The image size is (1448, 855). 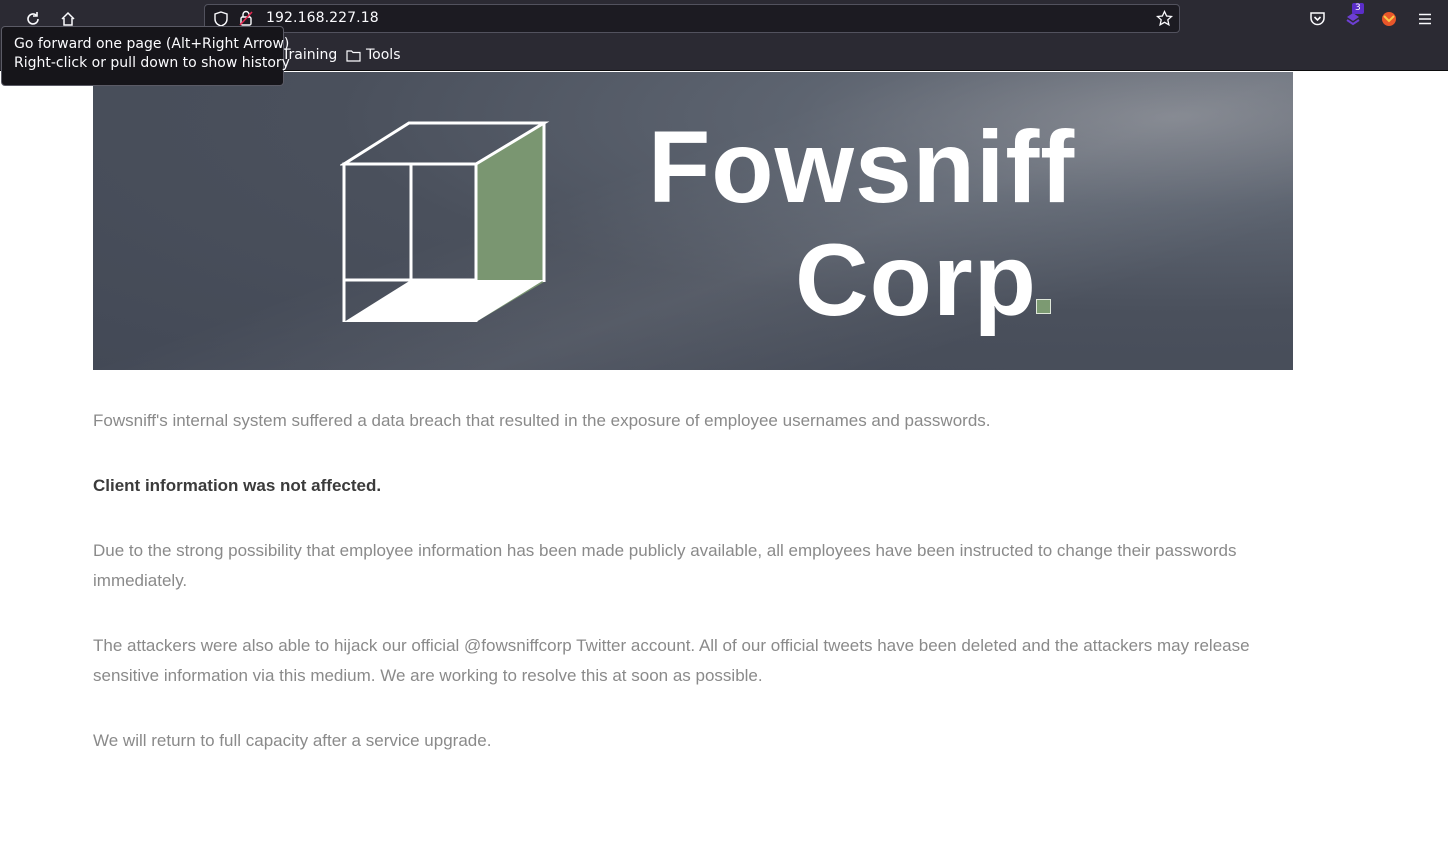 I want to click on pocket-icon, so click(x=1317, y=19).